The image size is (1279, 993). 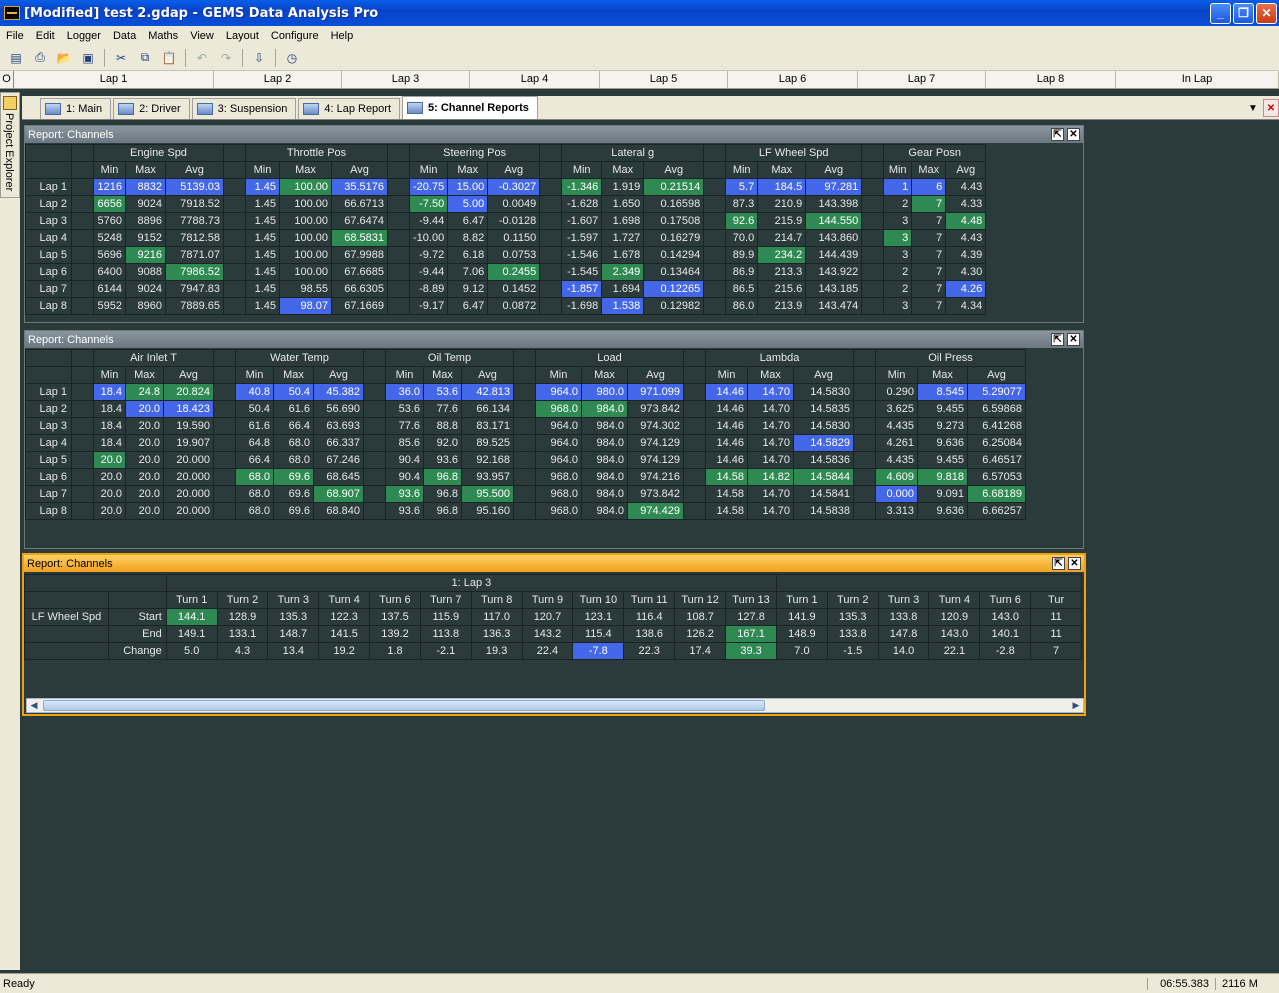 I want to click on horizontal-scrollbar: ◀ ▶, so click(x=555, y=705).